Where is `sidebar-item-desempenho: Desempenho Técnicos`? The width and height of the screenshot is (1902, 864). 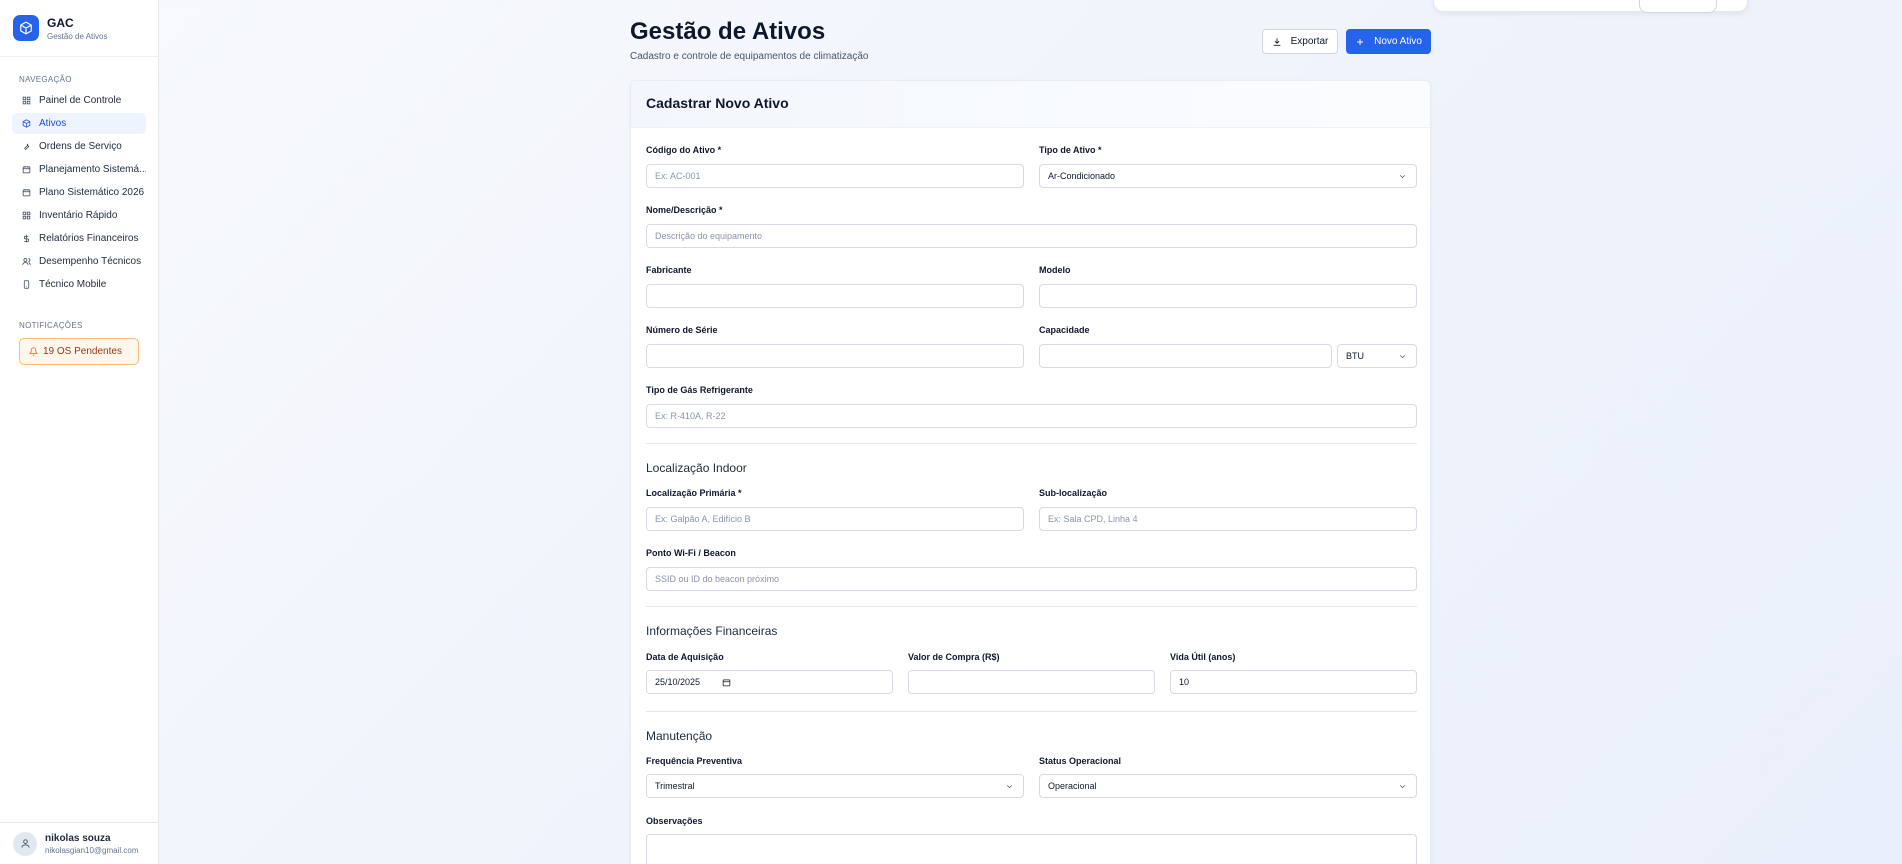 sidebar-item-desempenho: Desempenho Técnicos is located at coordinates (79, 261).